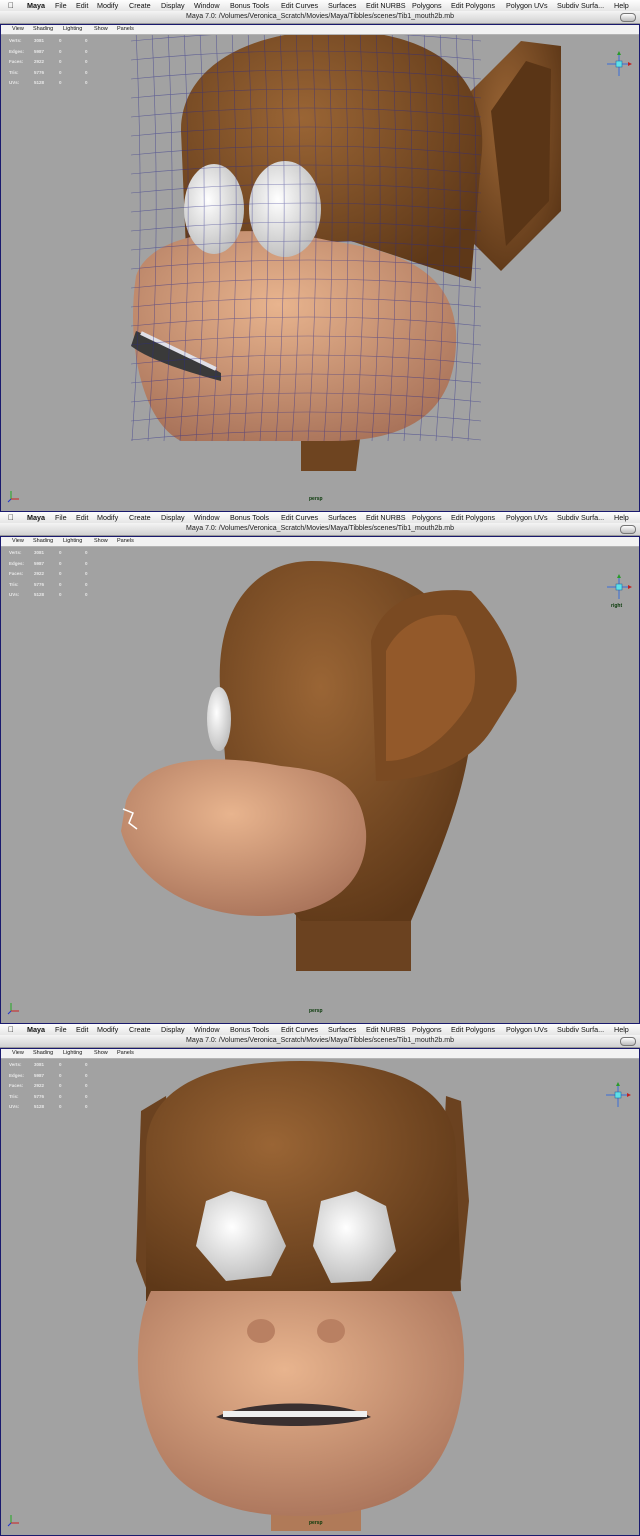 Image resolution: width=640 pixels, height=1536 pixels. I want to click on hud-label: Verts:, so click(15, 1064).